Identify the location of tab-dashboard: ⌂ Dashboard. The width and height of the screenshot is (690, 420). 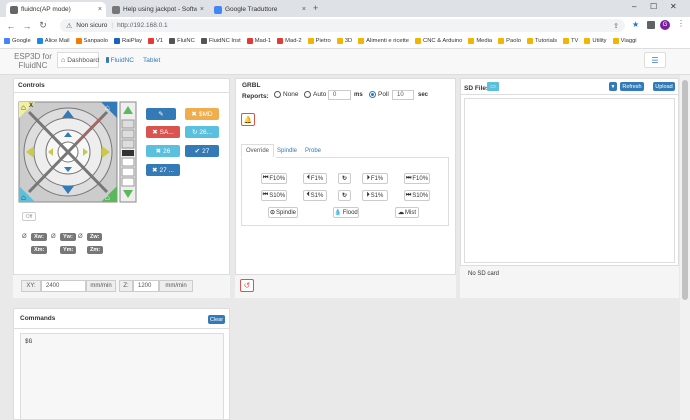
(78, 60).